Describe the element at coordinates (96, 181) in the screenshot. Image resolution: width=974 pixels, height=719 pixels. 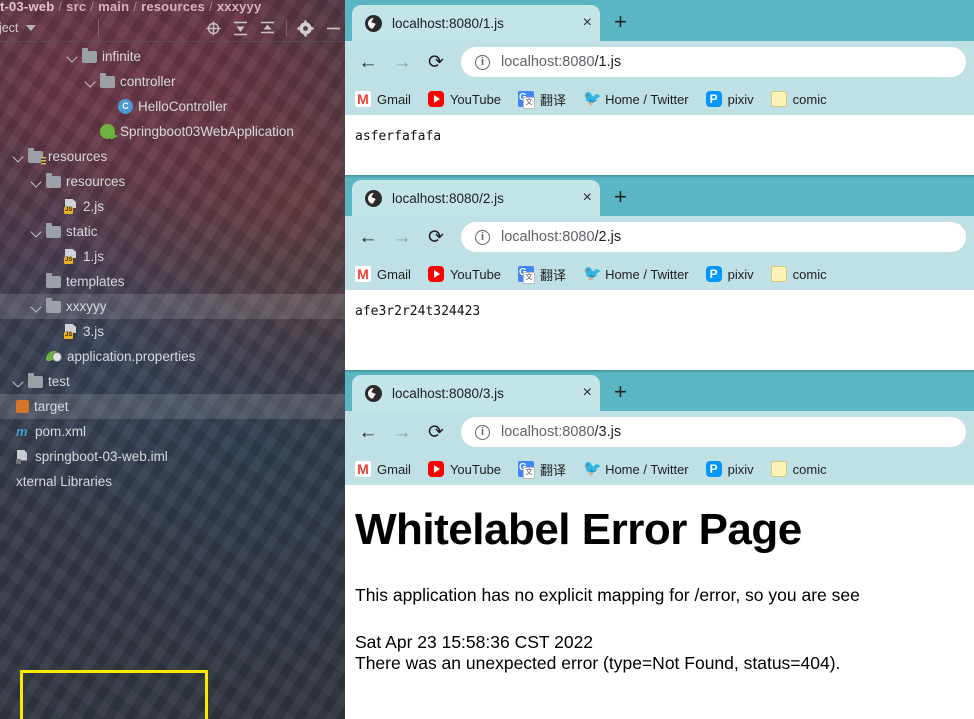
I see `tree-node-label: resources` at that location.